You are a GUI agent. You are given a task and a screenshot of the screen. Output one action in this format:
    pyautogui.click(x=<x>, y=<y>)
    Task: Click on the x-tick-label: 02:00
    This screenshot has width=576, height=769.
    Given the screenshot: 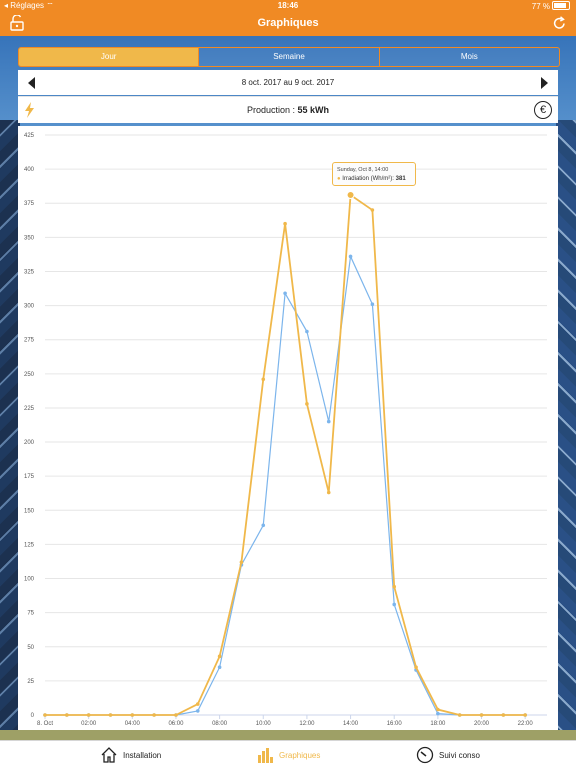 What is the action you would take?
    pyautogui.click(x=89, y=724)
    